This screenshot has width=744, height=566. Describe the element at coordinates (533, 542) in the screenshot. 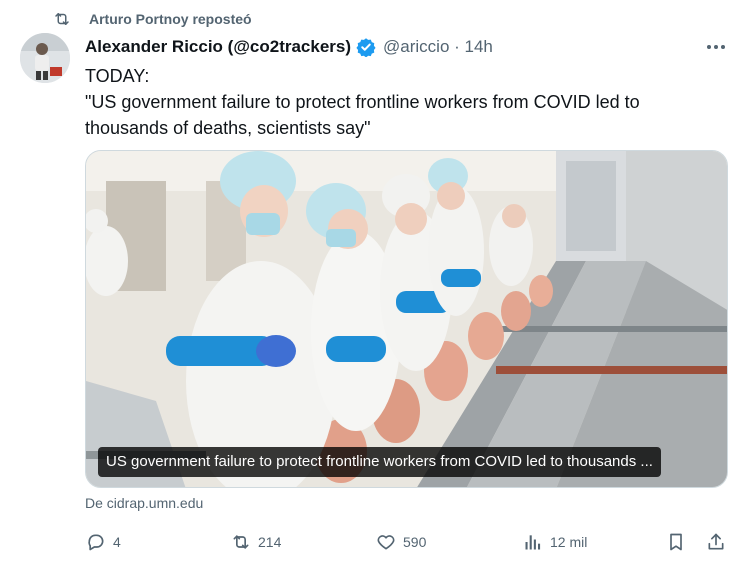

I see `views-icon` at that location.